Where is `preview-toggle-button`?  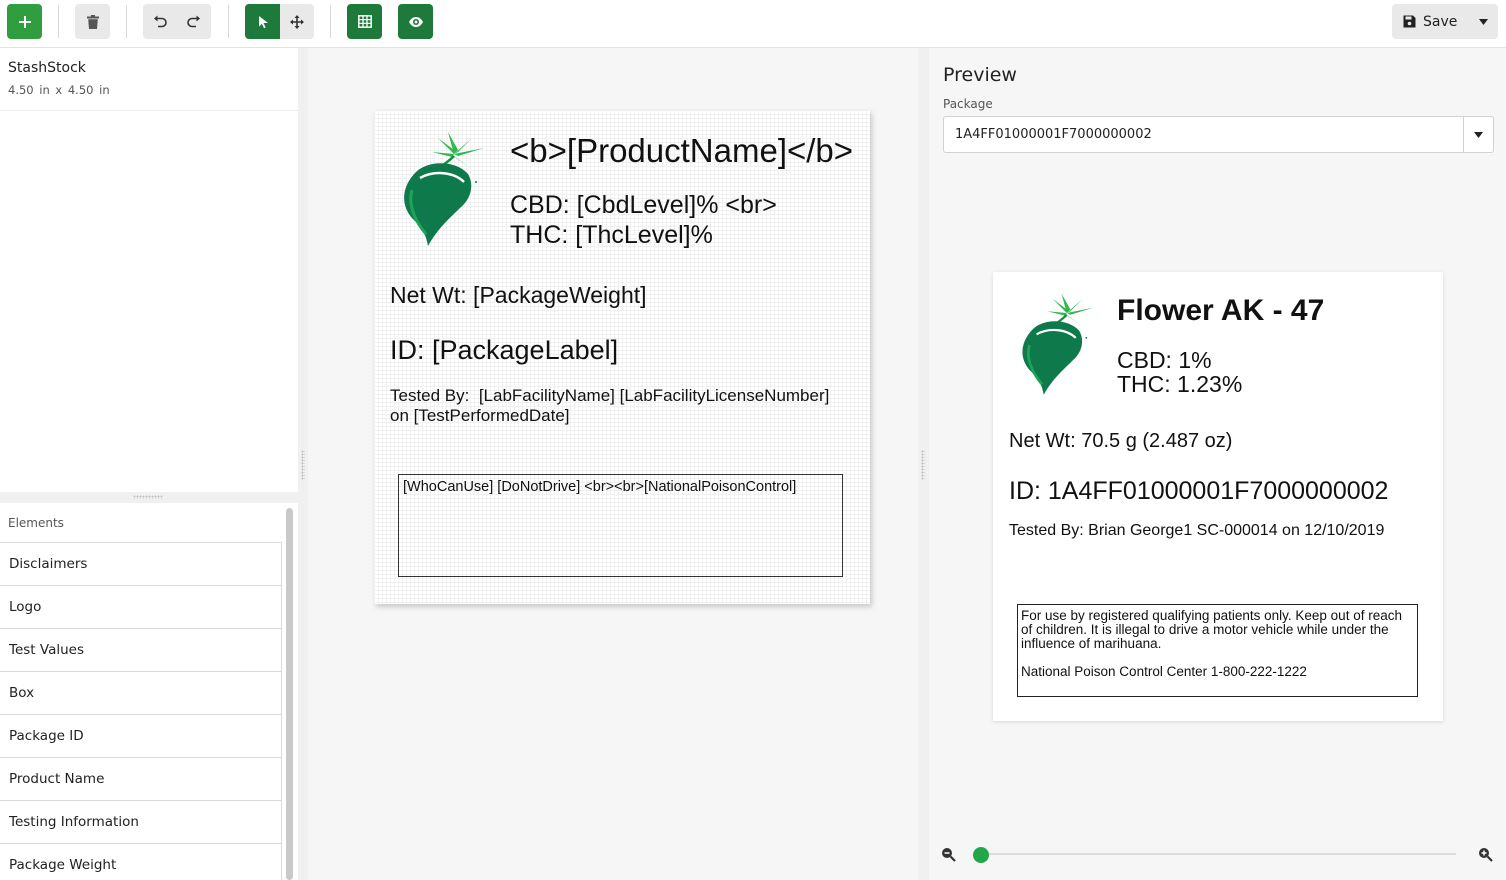 preview-toggle-button is located at coordinates (415, 21).